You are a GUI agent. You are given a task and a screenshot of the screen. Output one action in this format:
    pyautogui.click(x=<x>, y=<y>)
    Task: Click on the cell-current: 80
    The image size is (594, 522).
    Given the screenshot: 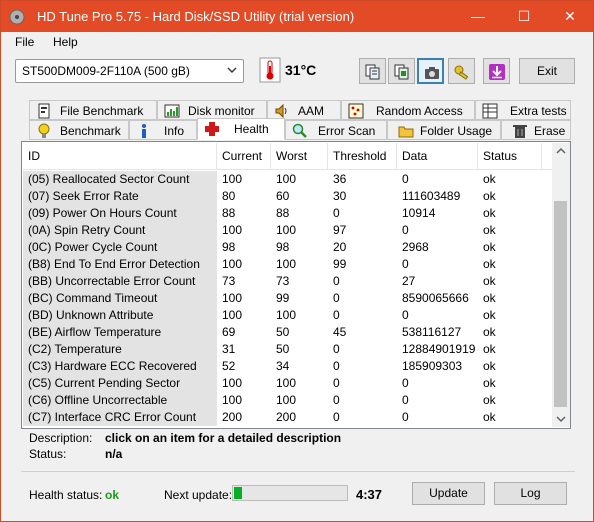 What is the action you would take?
    pyautogui.click(x=229, y=196)
    